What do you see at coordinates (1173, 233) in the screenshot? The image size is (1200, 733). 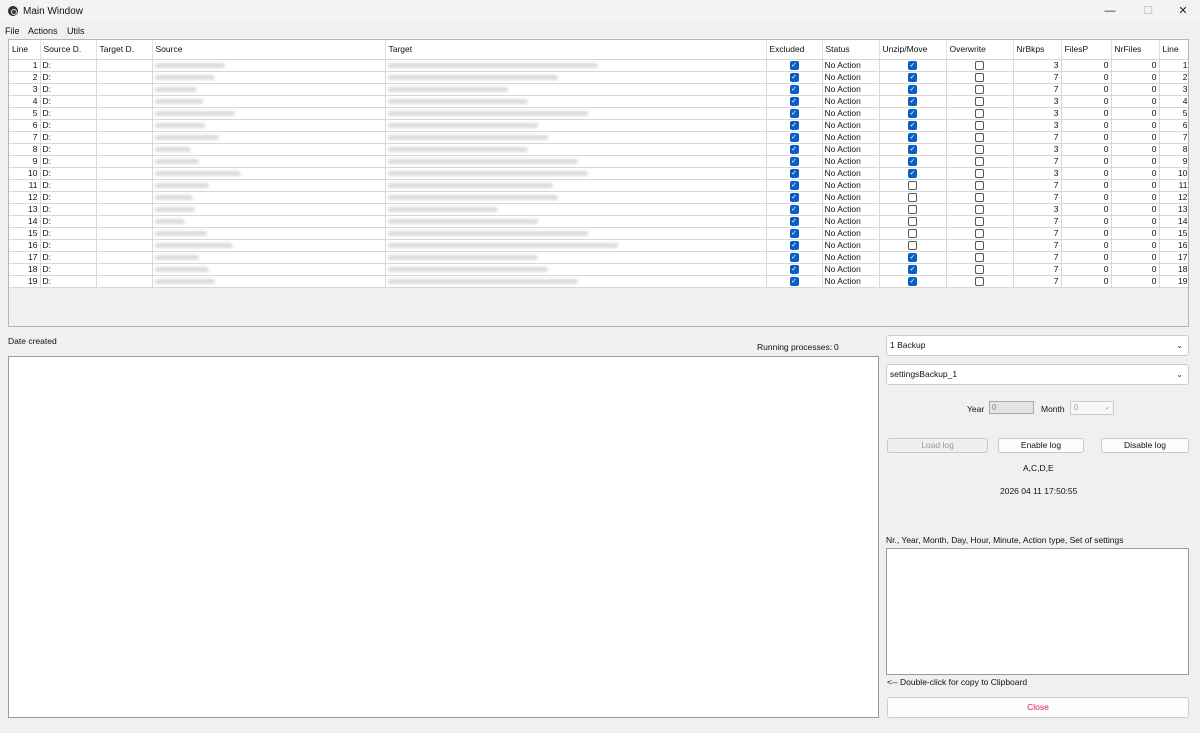 I see `line-end-cell: 15` at bounding box center [1173, 233].